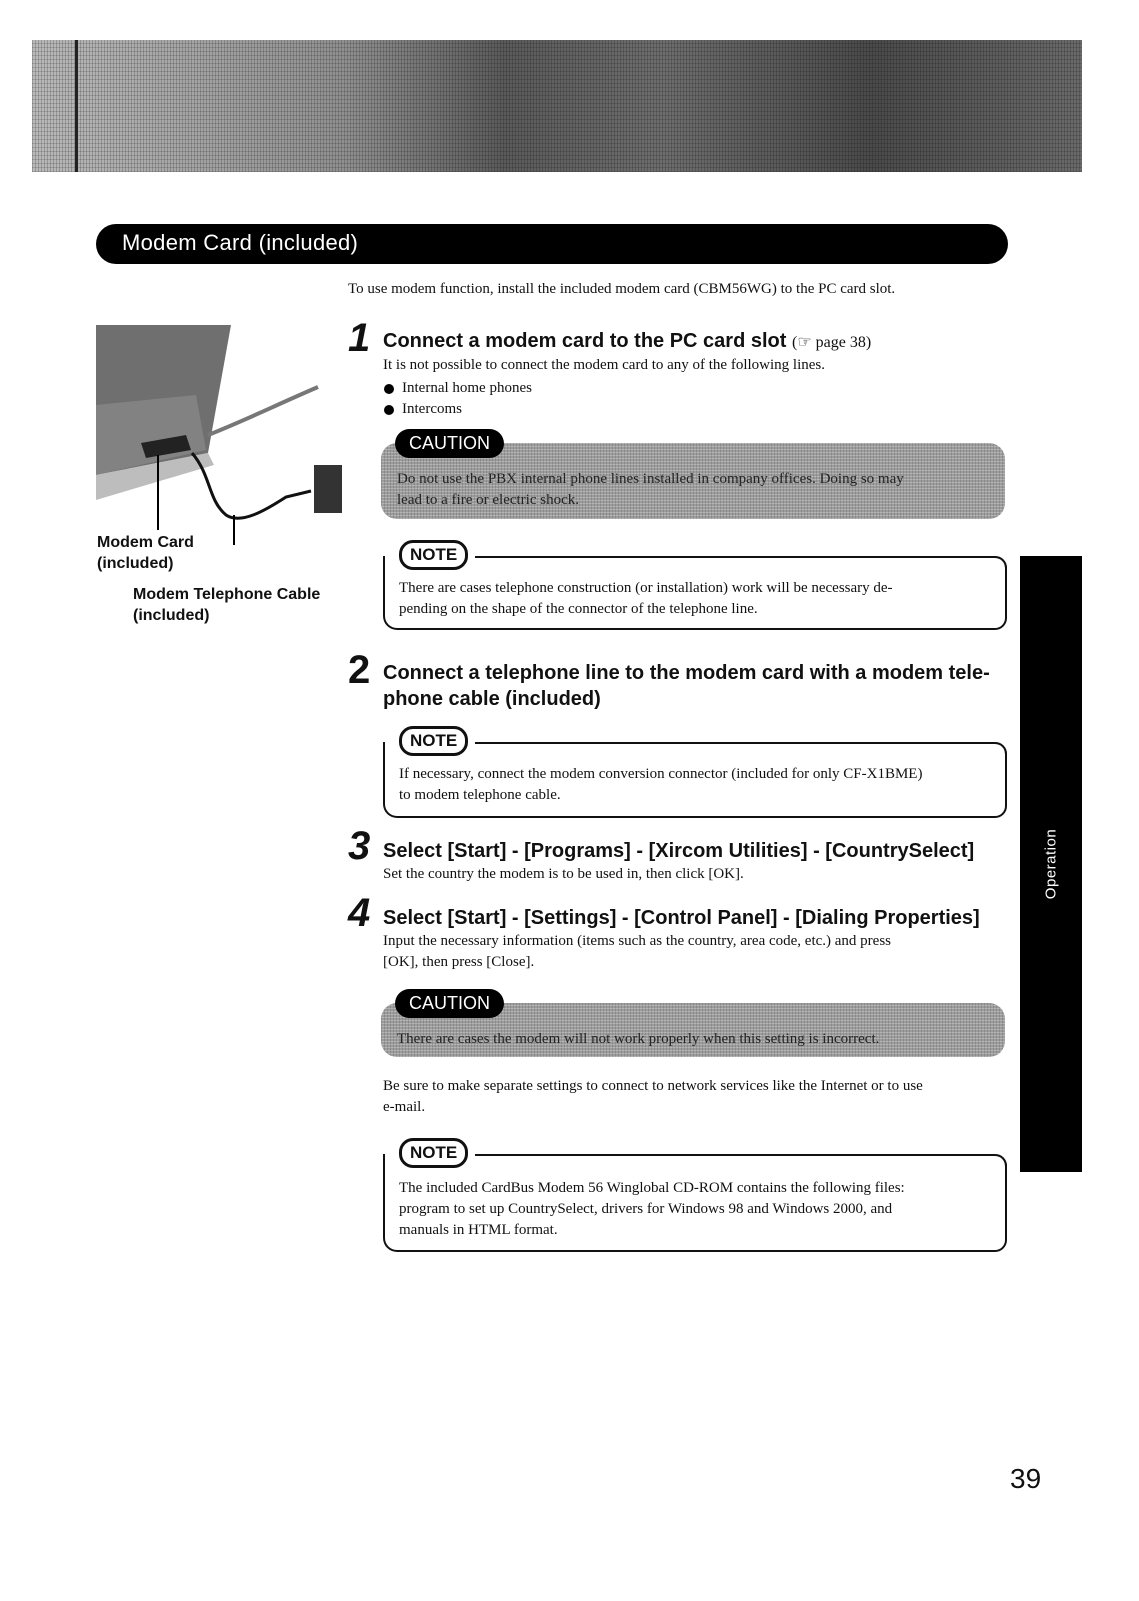  Describe the element at coordinates (585, 341) in the screenshot. I see `step-title-text: Connect a modem card to the PC card slot` at that location.